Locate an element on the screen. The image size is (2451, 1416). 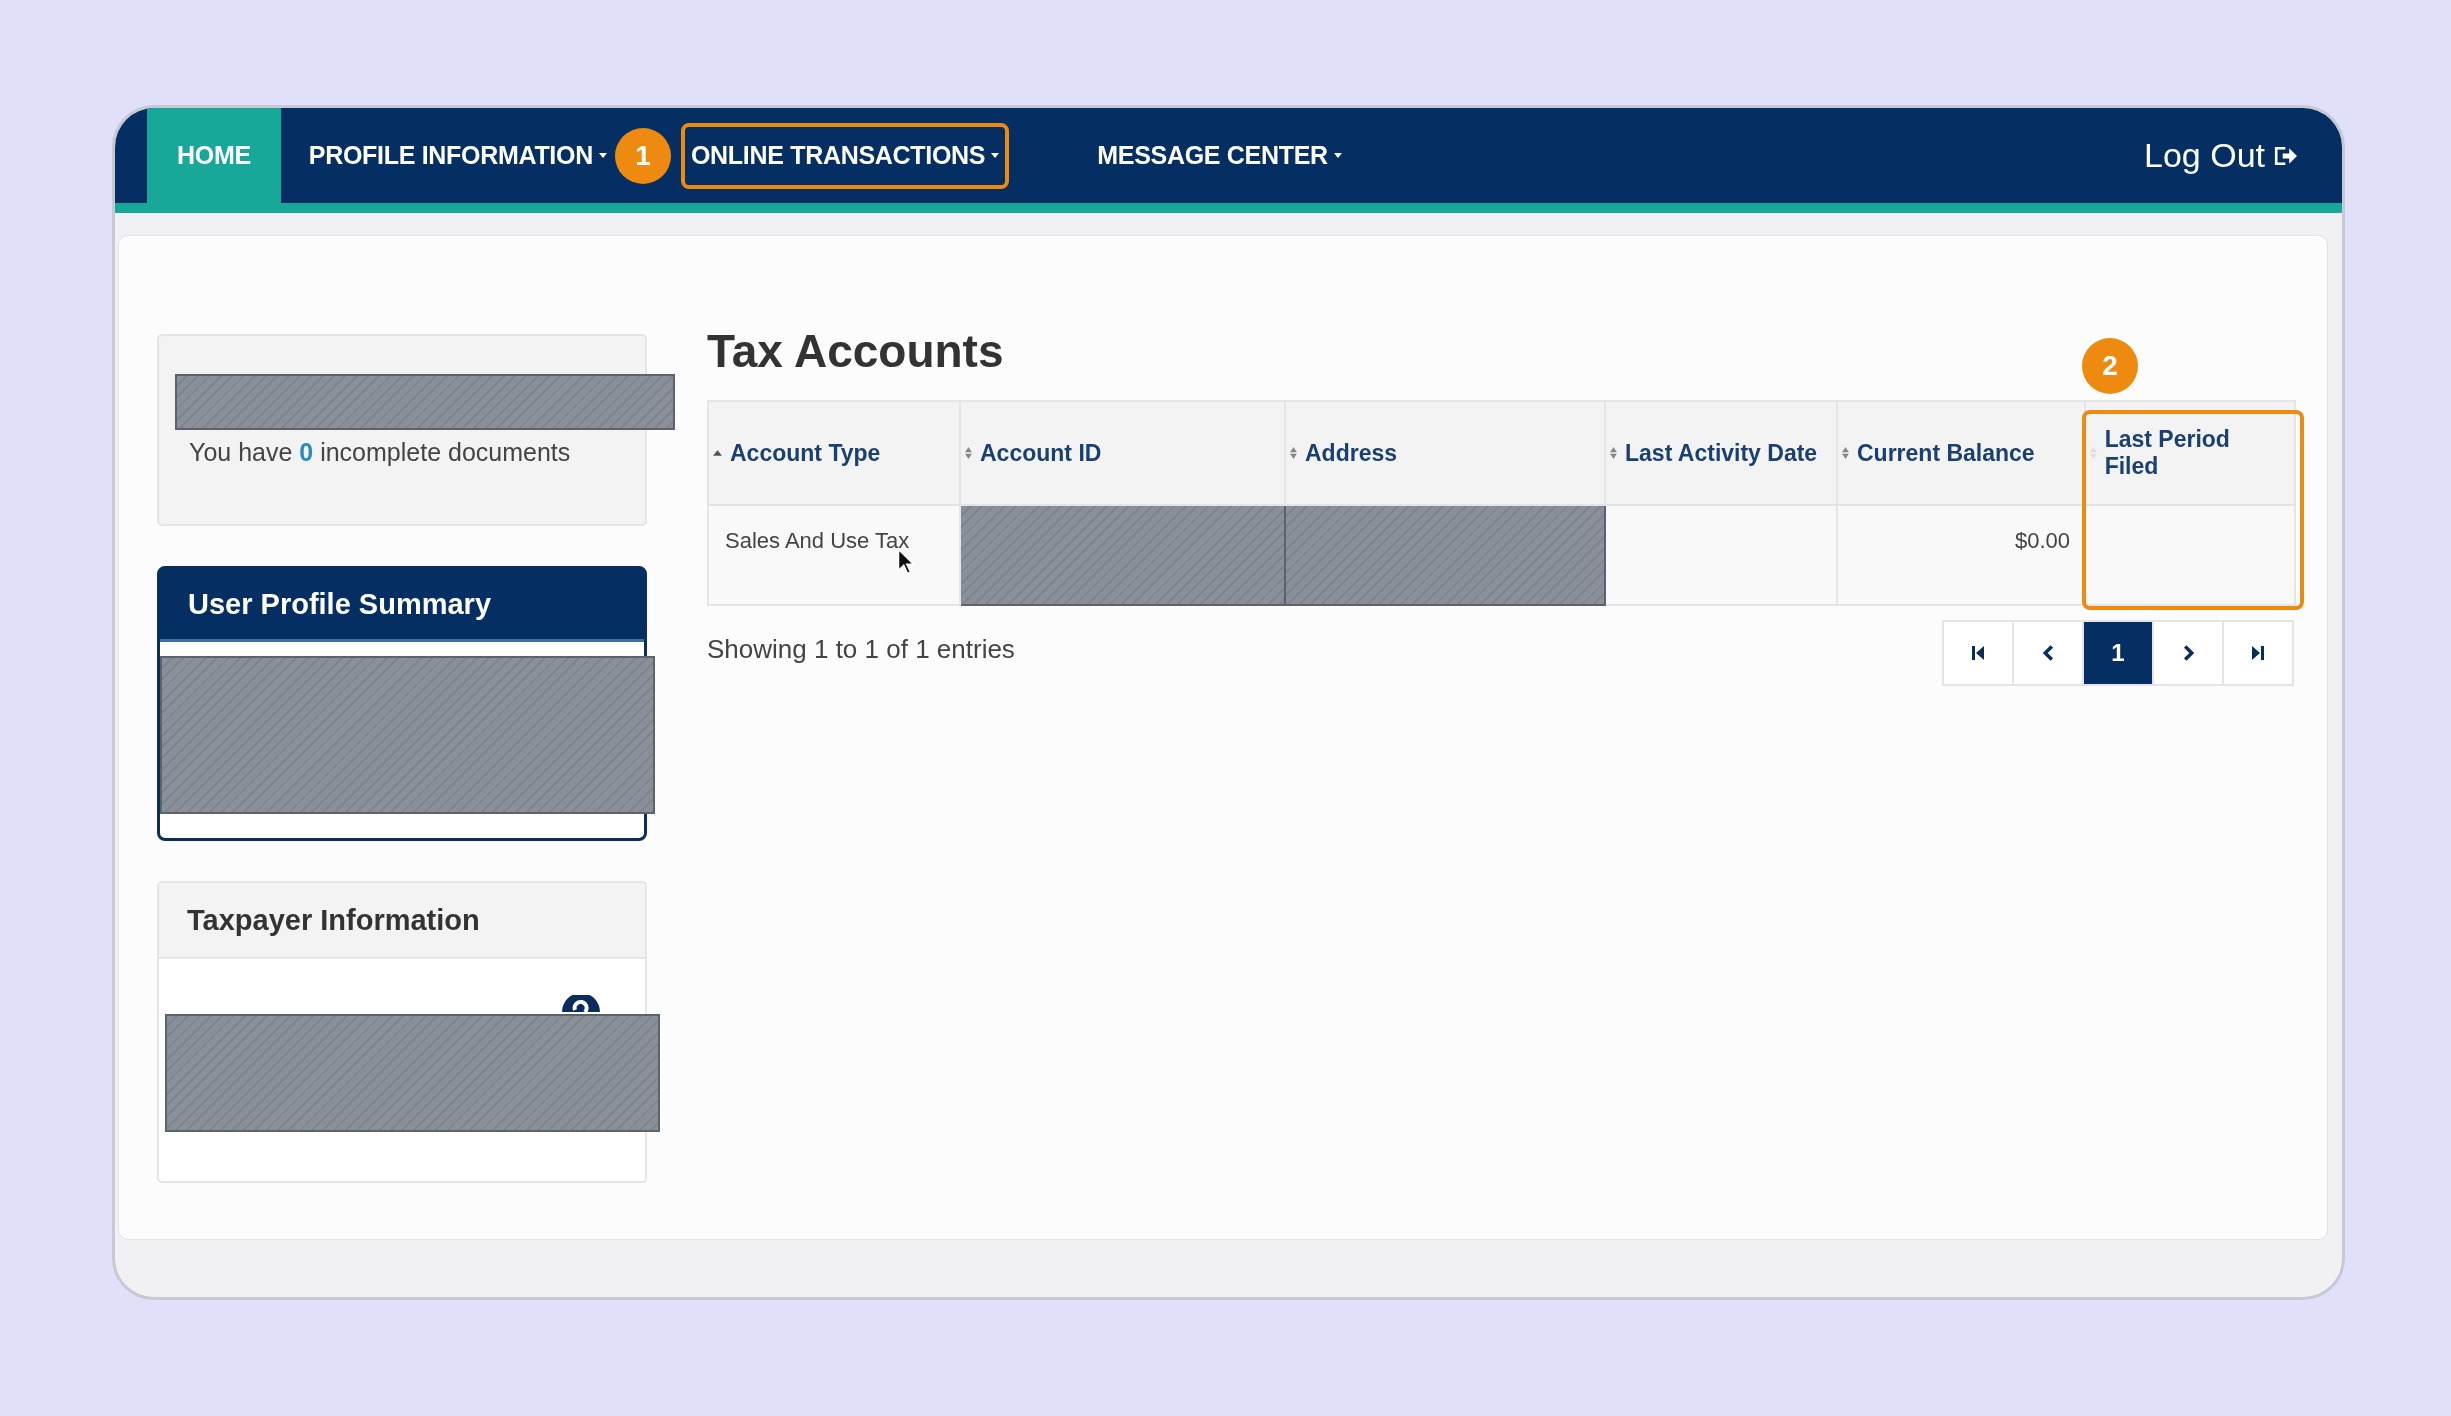
column-header: Current Balance is located at coordinates (1961, 453).